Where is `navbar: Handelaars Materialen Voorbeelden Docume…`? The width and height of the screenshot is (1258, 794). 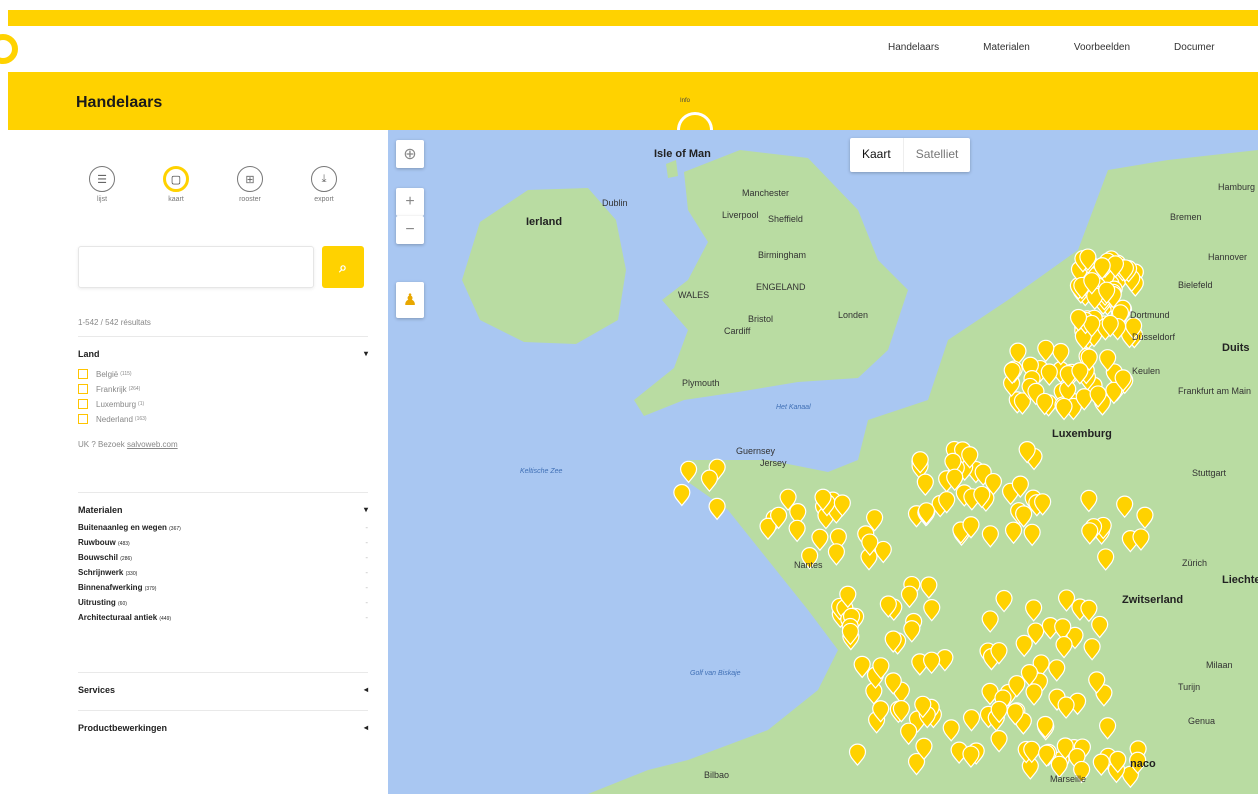
navbar: Handelaars Materialen Voorbeelden Docume… is located at coordinates (629, 49).